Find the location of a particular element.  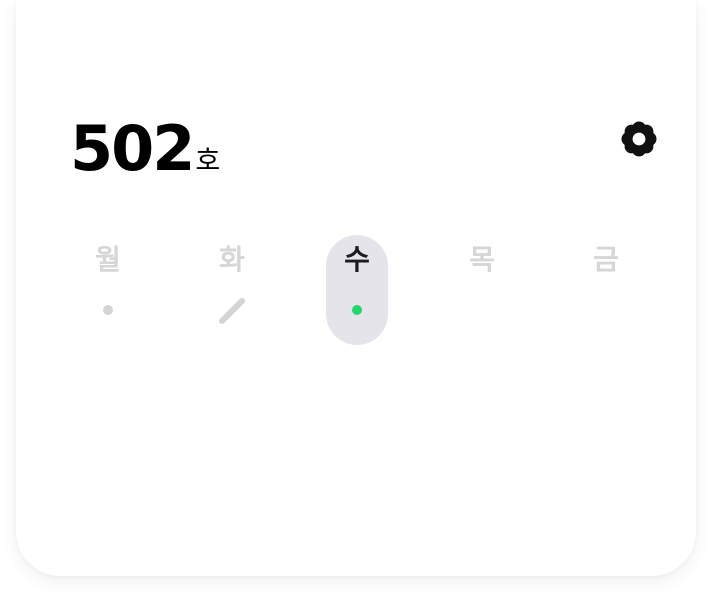

day-thu: 목 is located at coordinates (482, 290).